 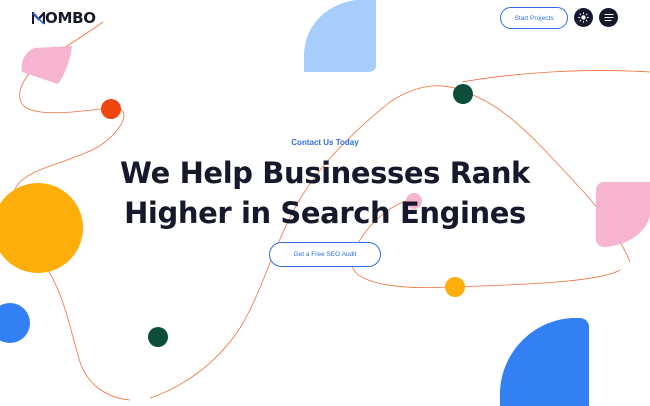 I want to click on contact-us-link: Contact Us Today, so click(x=325, y=142).